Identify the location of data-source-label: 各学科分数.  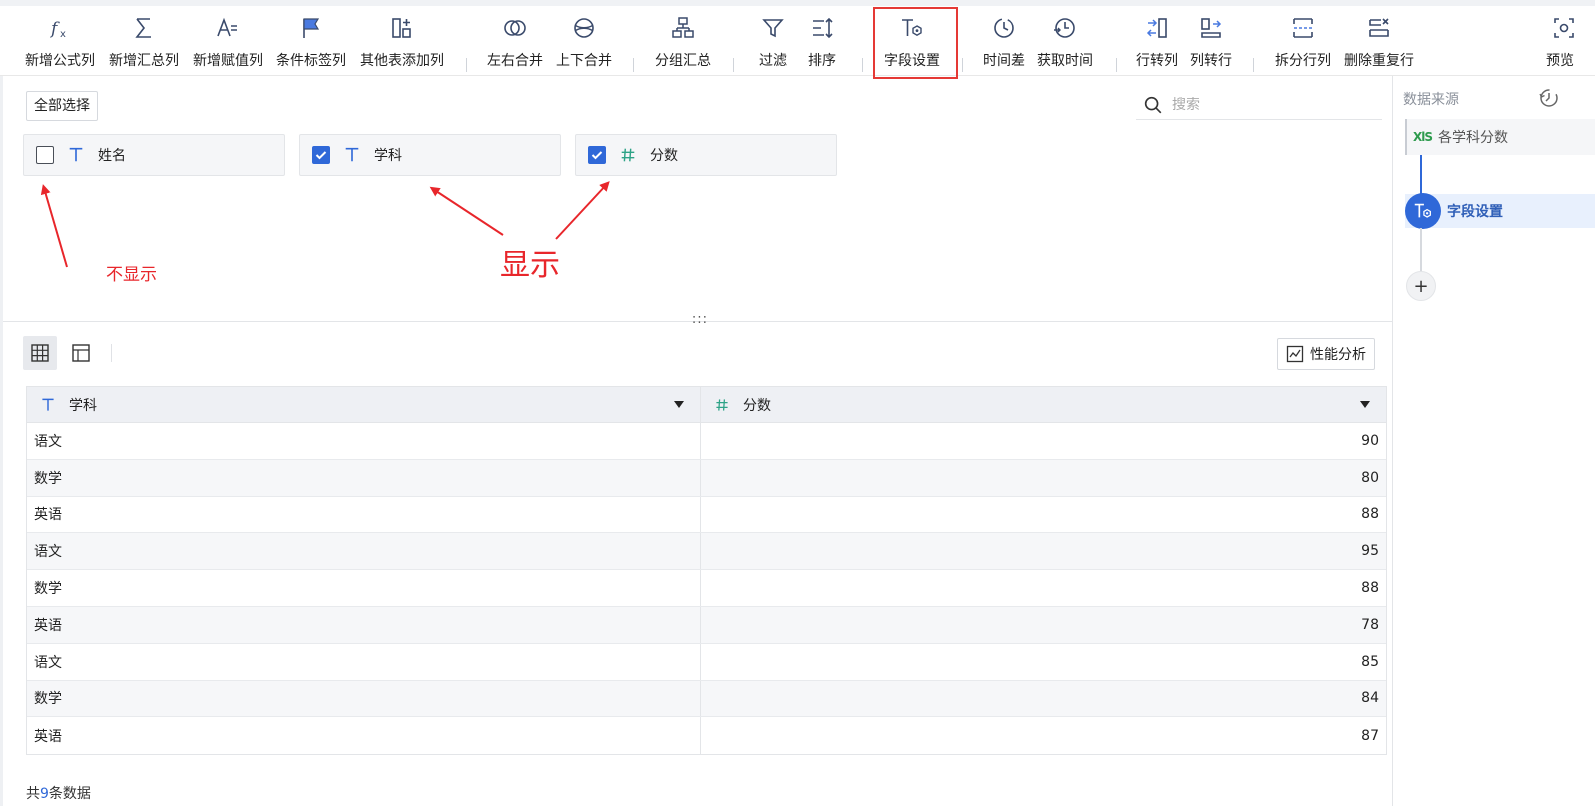
(1473, 138).